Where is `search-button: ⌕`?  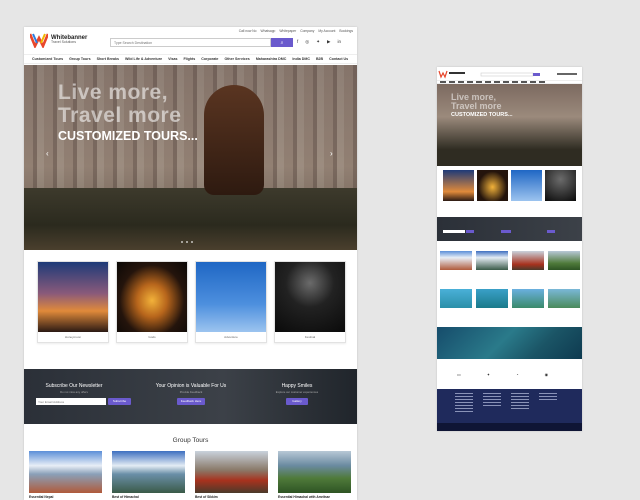 search-button: ⌕ is located at coordinates (282, 42).